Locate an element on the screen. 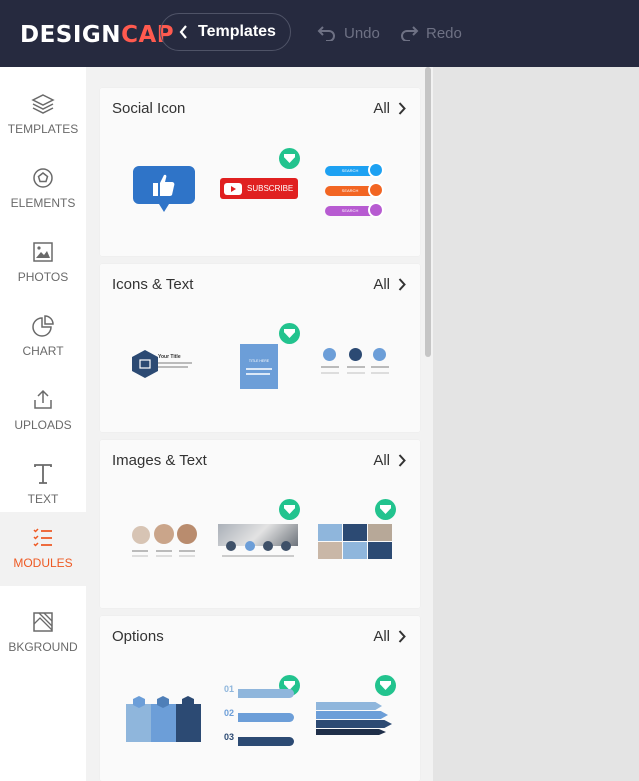 Image resolution: width=639 pixels, height=781 pixels. panel-scrollbar is located at coordinates (428, 212).